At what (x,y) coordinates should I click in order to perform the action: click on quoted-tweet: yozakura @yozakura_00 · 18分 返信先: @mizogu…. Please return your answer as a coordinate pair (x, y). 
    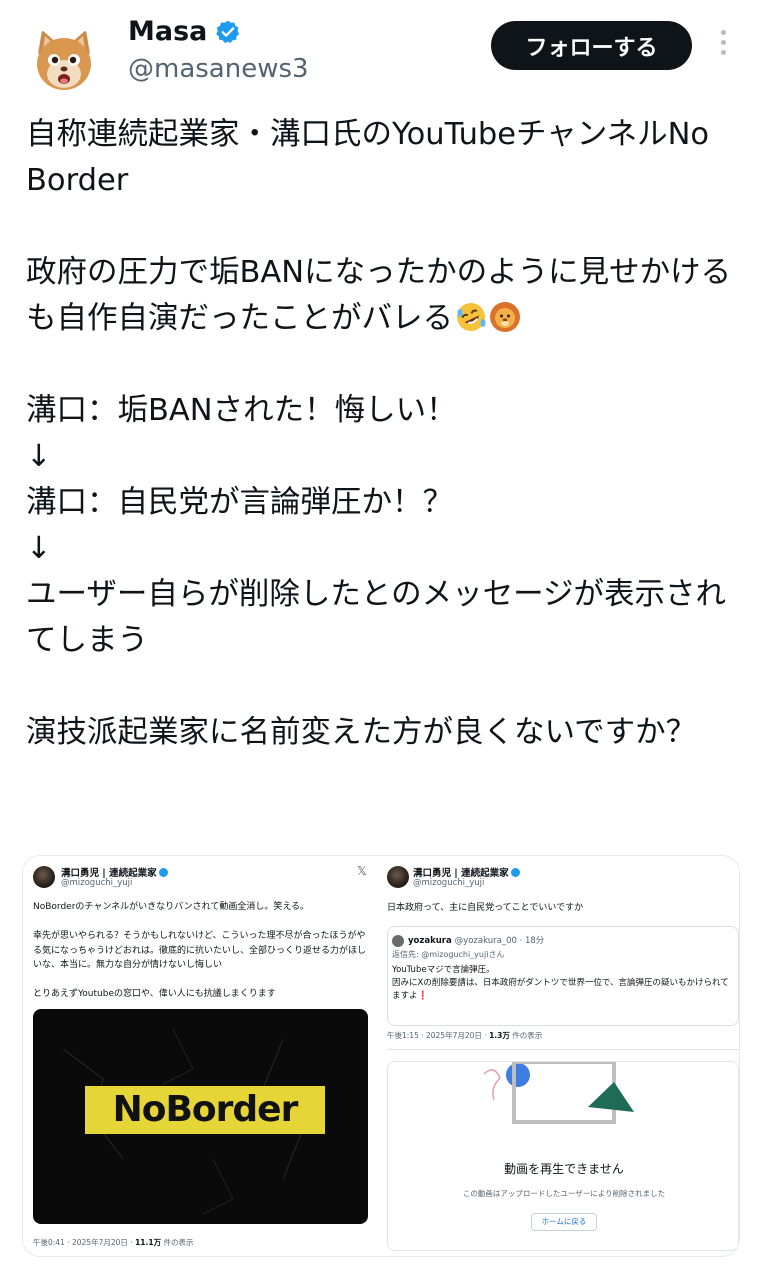
    Looking at the image, I should click on (563, 976).